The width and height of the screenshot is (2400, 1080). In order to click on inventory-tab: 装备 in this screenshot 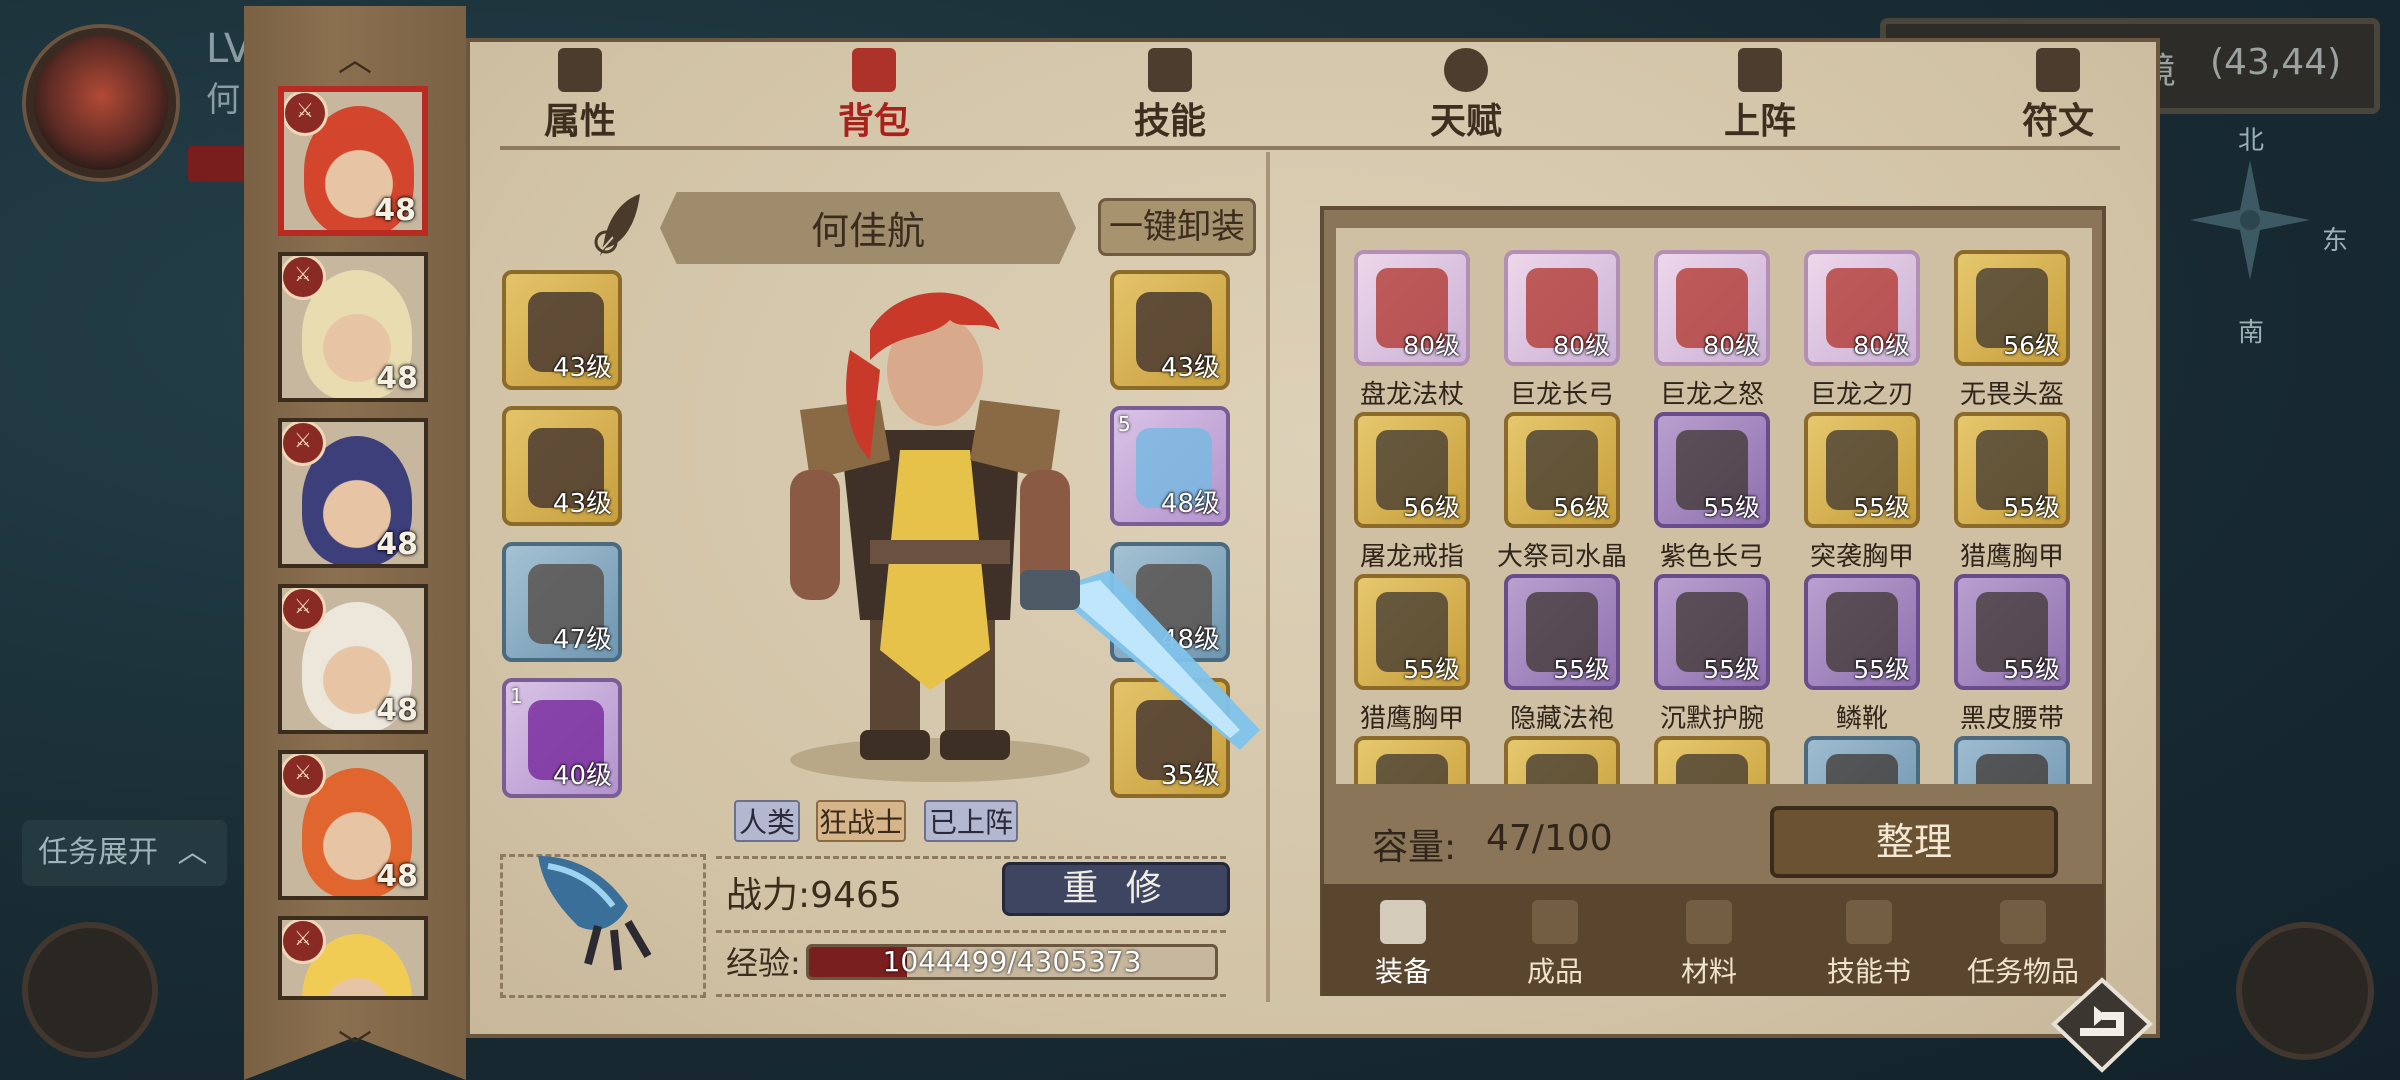, I will do `click(1403, 942)`.